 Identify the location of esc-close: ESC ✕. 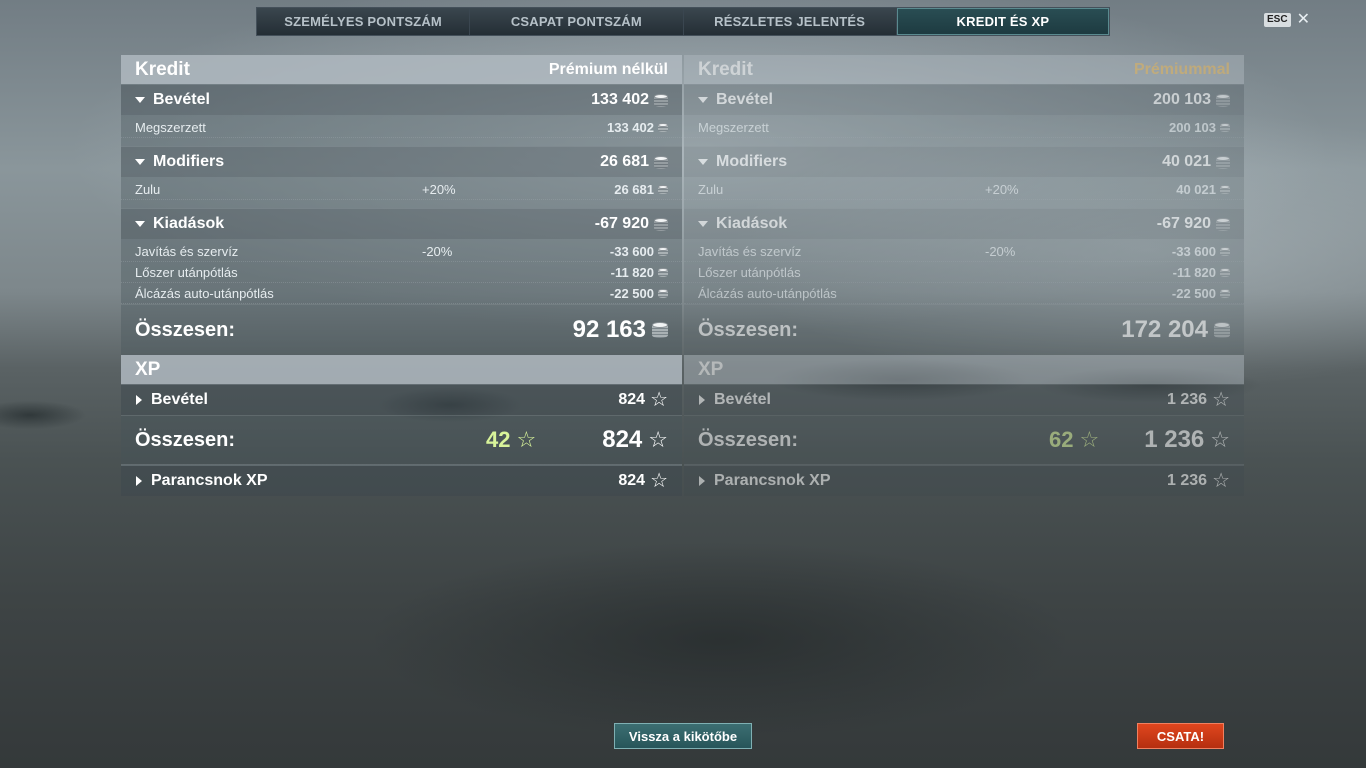
(1287, 20).